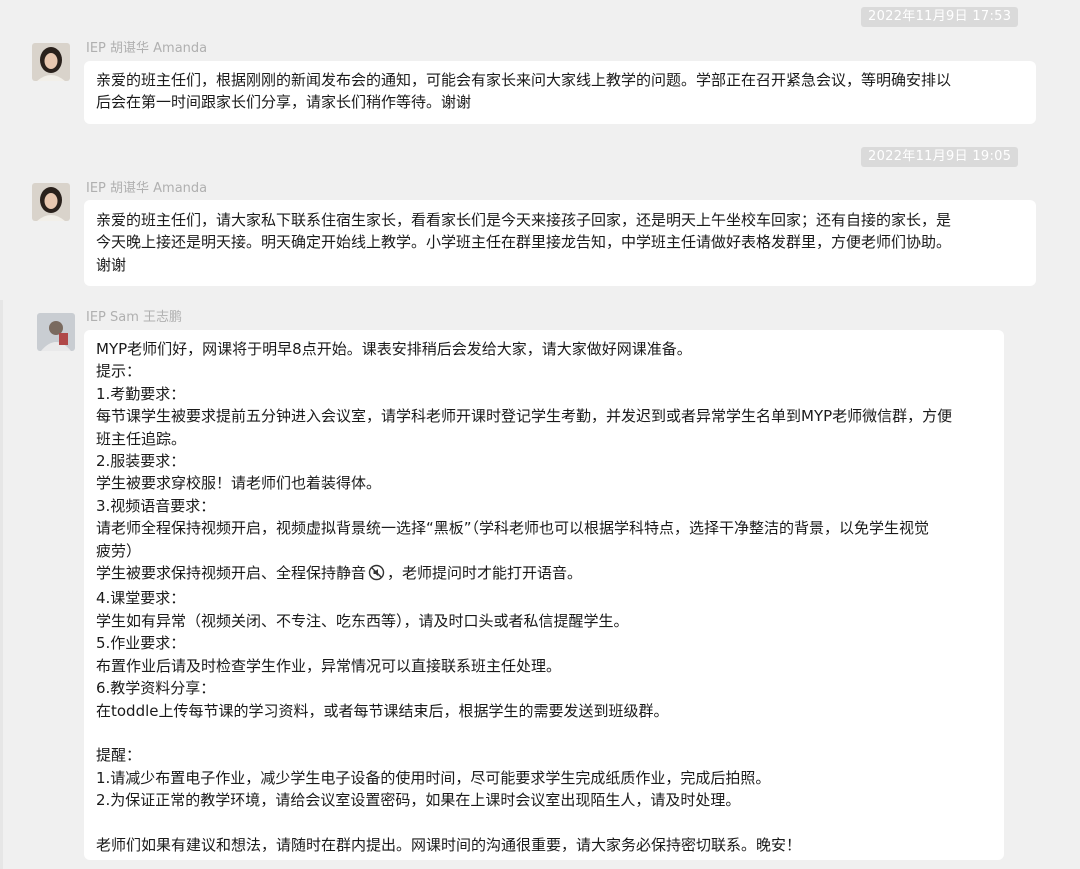  Describe the element at coordinates (141, 461) in the screenshot. I see `message-line: 2.服装要求：` at that location.